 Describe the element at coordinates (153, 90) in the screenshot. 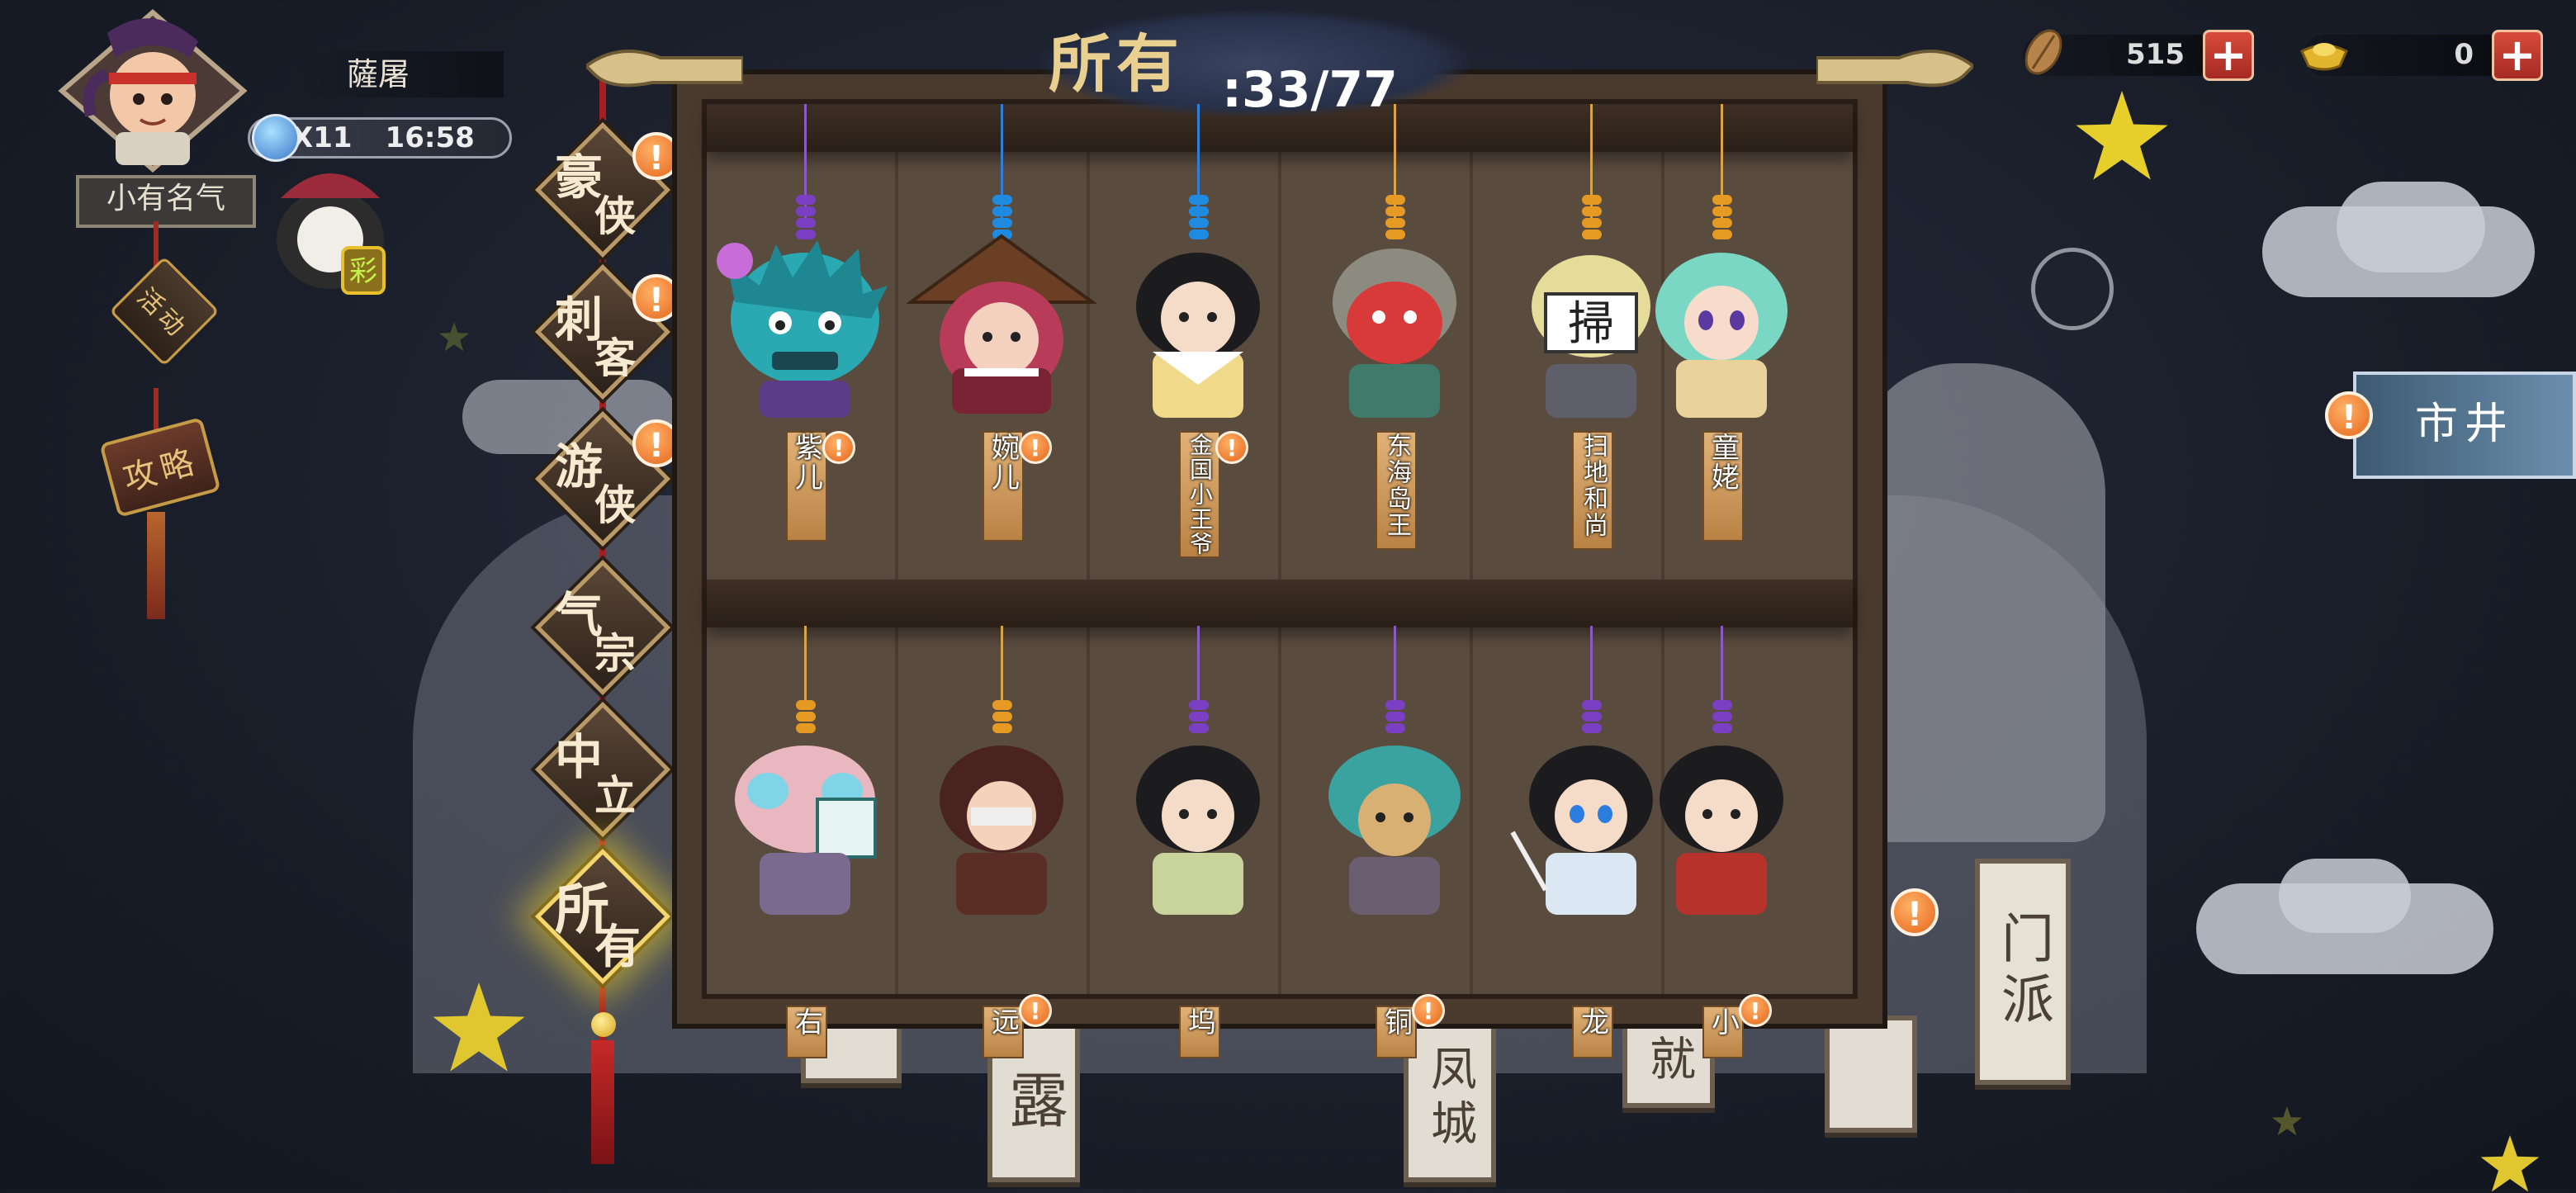

I see `player-avatar` at that location.